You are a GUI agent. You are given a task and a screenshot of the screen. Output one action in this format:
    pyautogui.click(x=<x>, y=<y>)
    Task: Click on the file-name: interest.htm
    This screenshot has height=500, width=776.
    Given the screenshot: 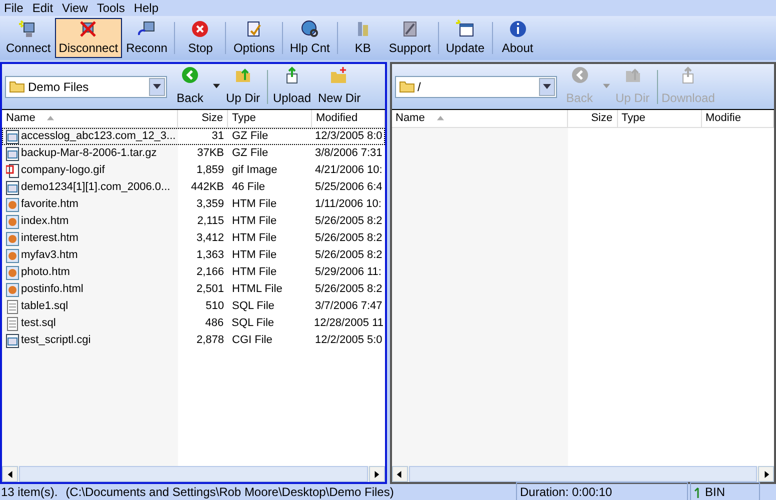 What is the action you would take?
    pyautogui.click(x=49, y=238)
    